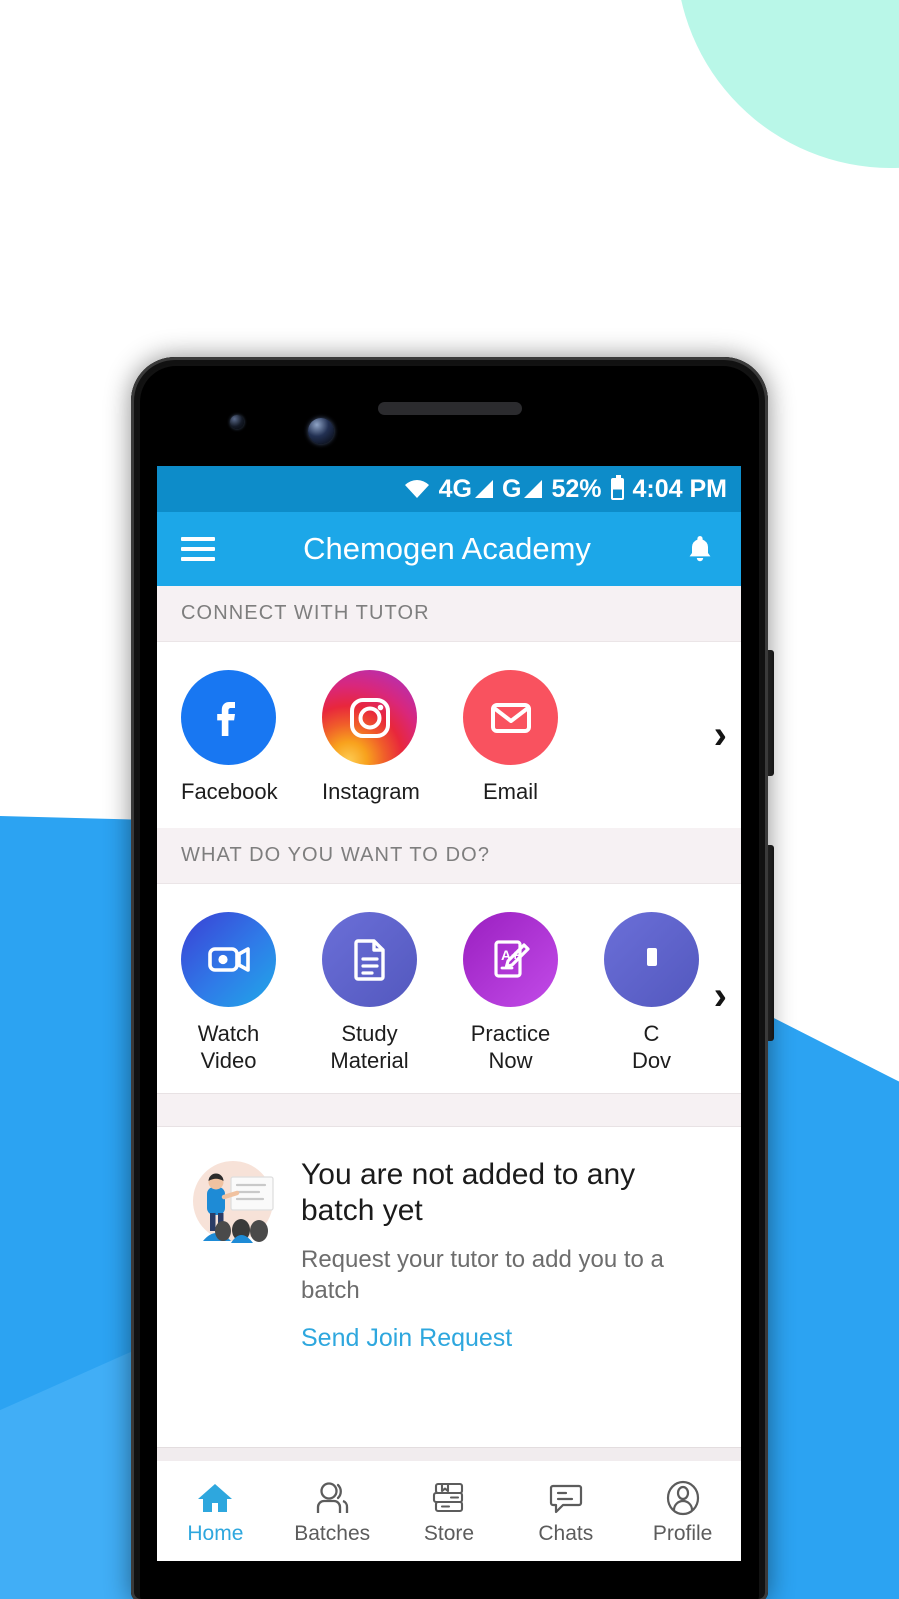 This screenshot has width=899, height=1599. I want to click on action-item-label-line2: Now, so click(510, 1060).